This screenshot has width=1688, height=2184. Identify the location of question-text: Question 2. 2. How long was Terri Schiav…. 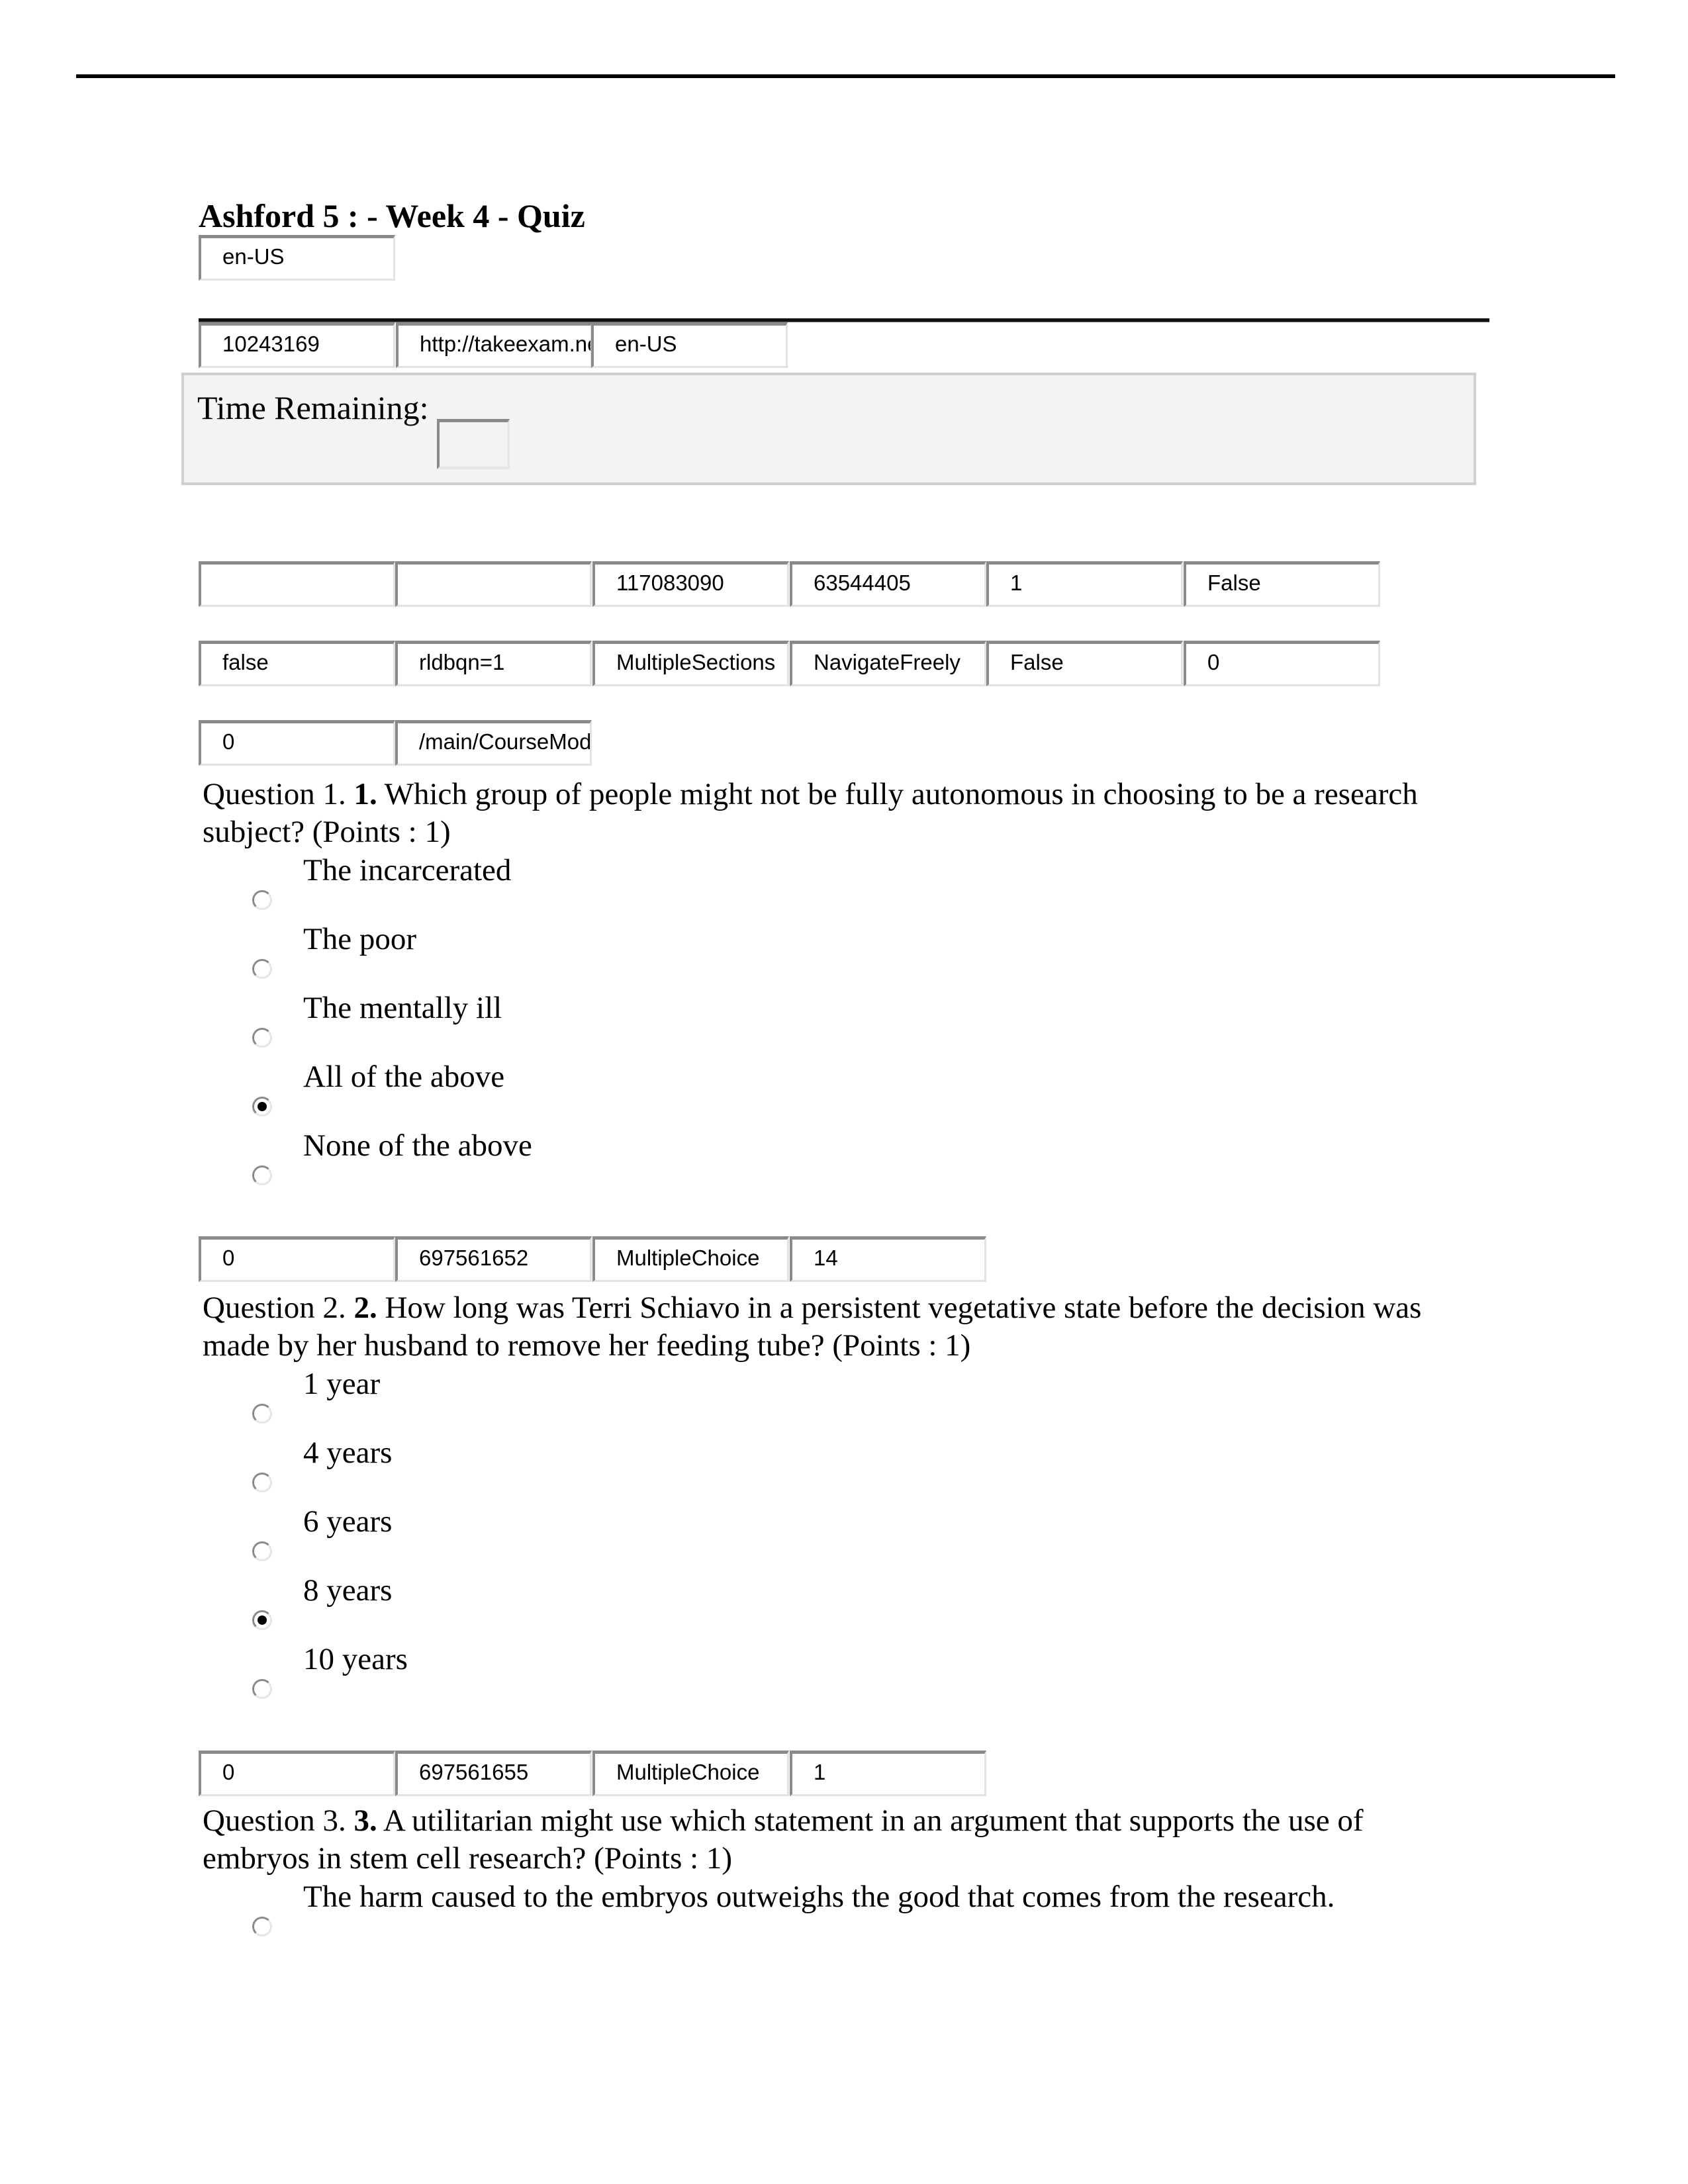
(831, 1327).